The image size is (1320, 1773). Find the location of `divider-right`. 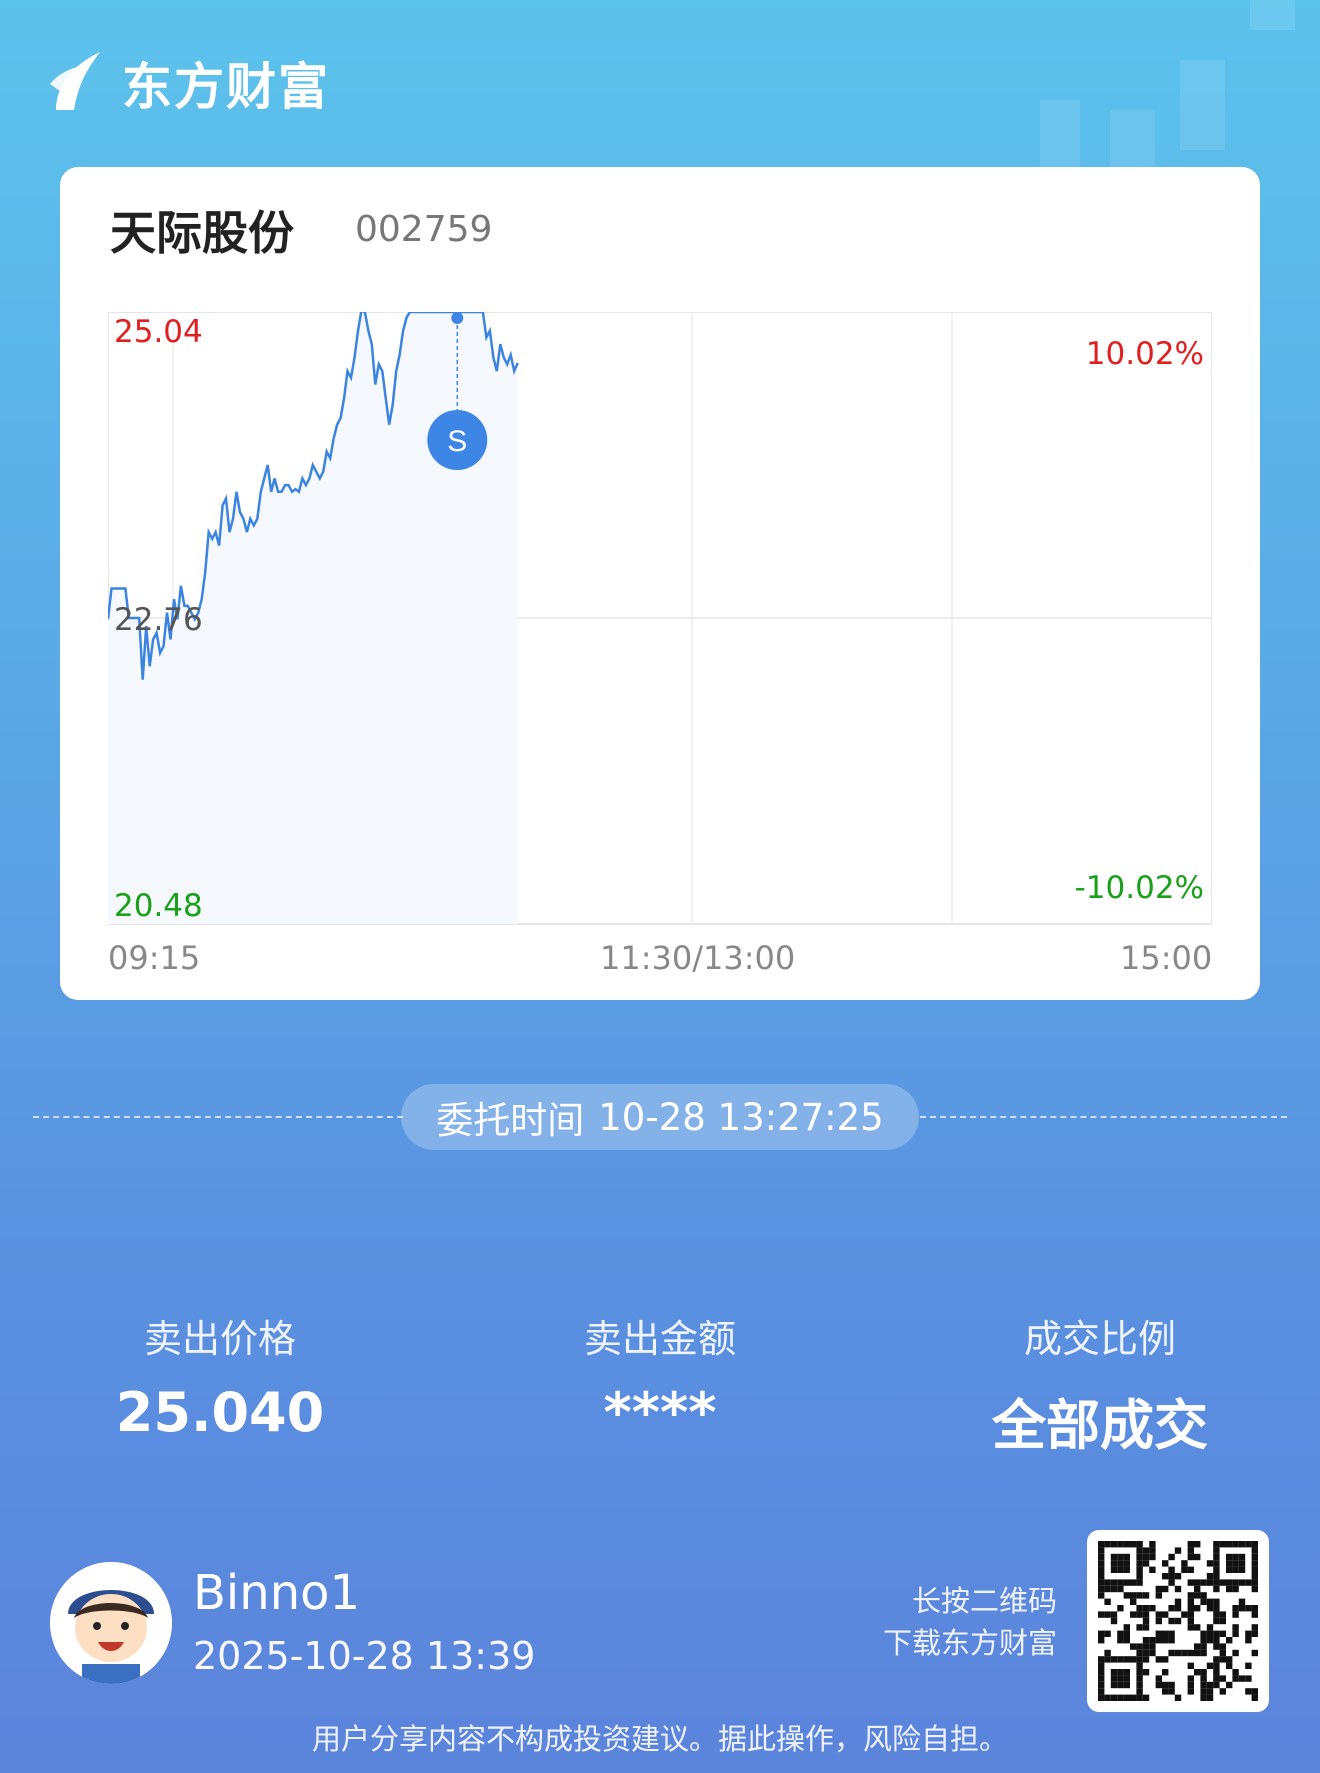

divider-right is located at coordinates (1103, 1117).